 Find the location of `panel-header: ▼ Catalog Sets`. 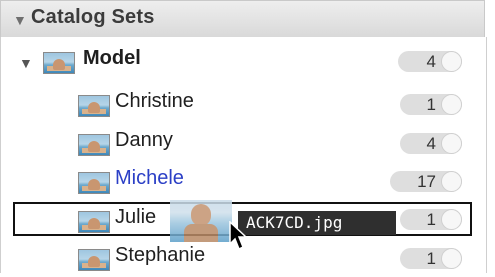

panel-header: ▼ Catalog Sets is located at coordinates (242, 19).